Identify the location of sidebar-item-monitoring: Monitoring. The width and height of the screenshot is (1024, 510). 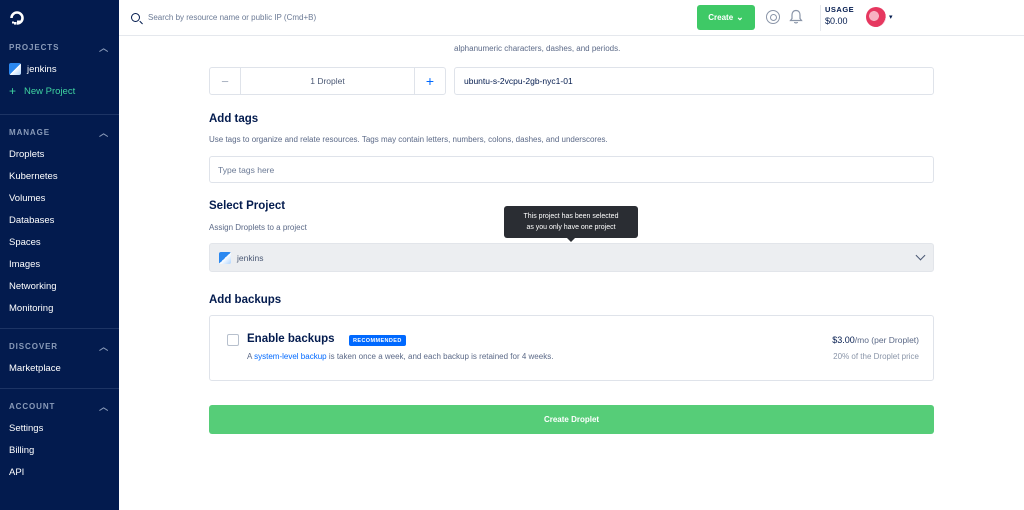
(59, 308).